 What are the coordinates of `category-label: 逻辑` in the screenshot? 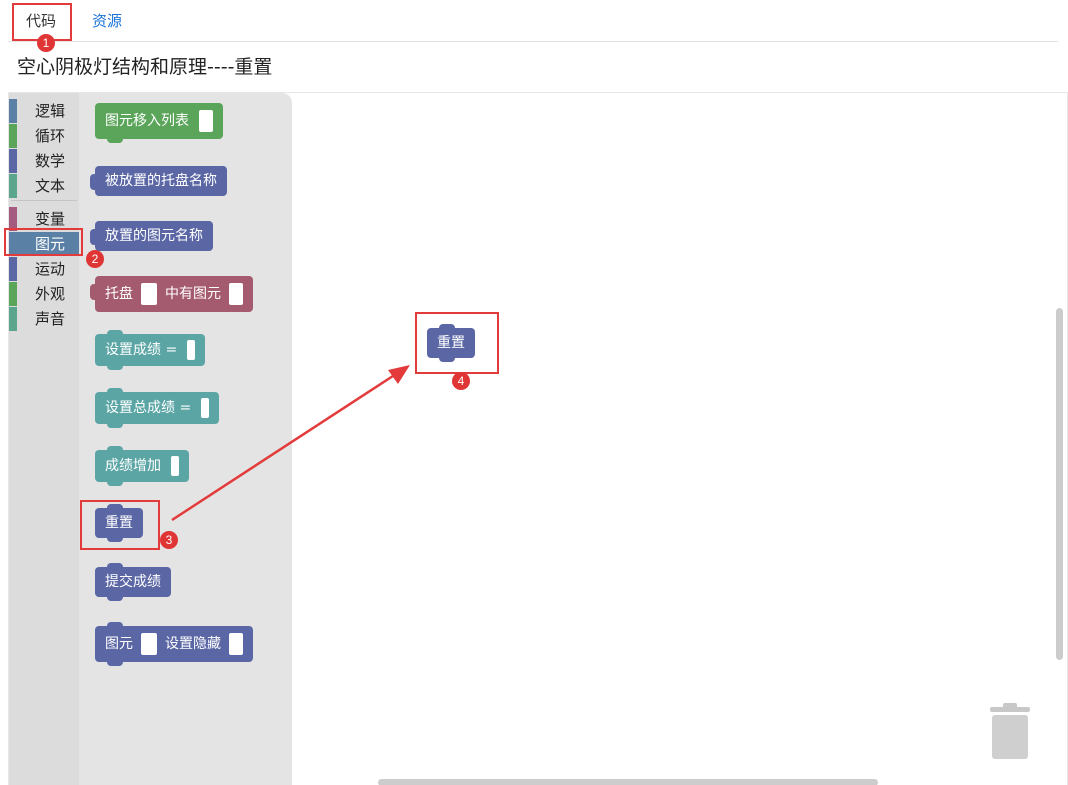 It's located at (50, 111).